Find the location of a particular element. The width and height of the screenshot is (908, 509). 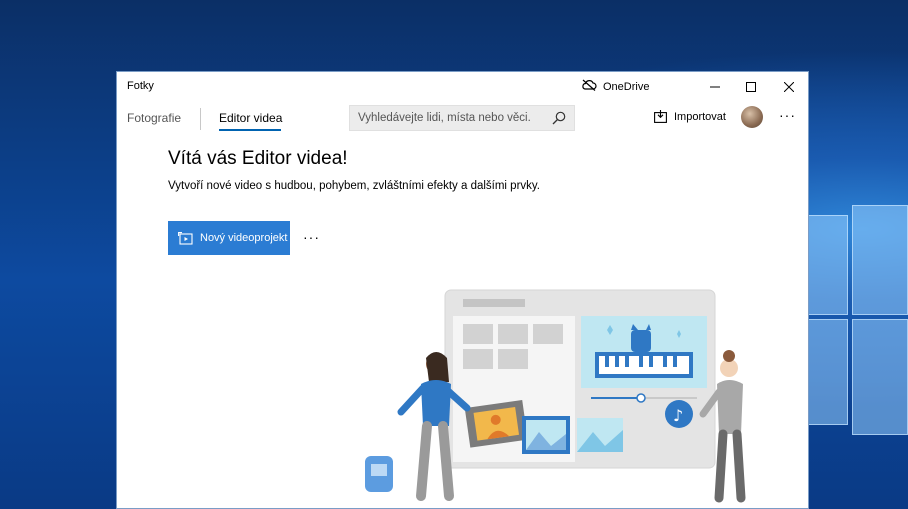

title-bar: Fotky OneDrive is located at coordinates (462, 87).